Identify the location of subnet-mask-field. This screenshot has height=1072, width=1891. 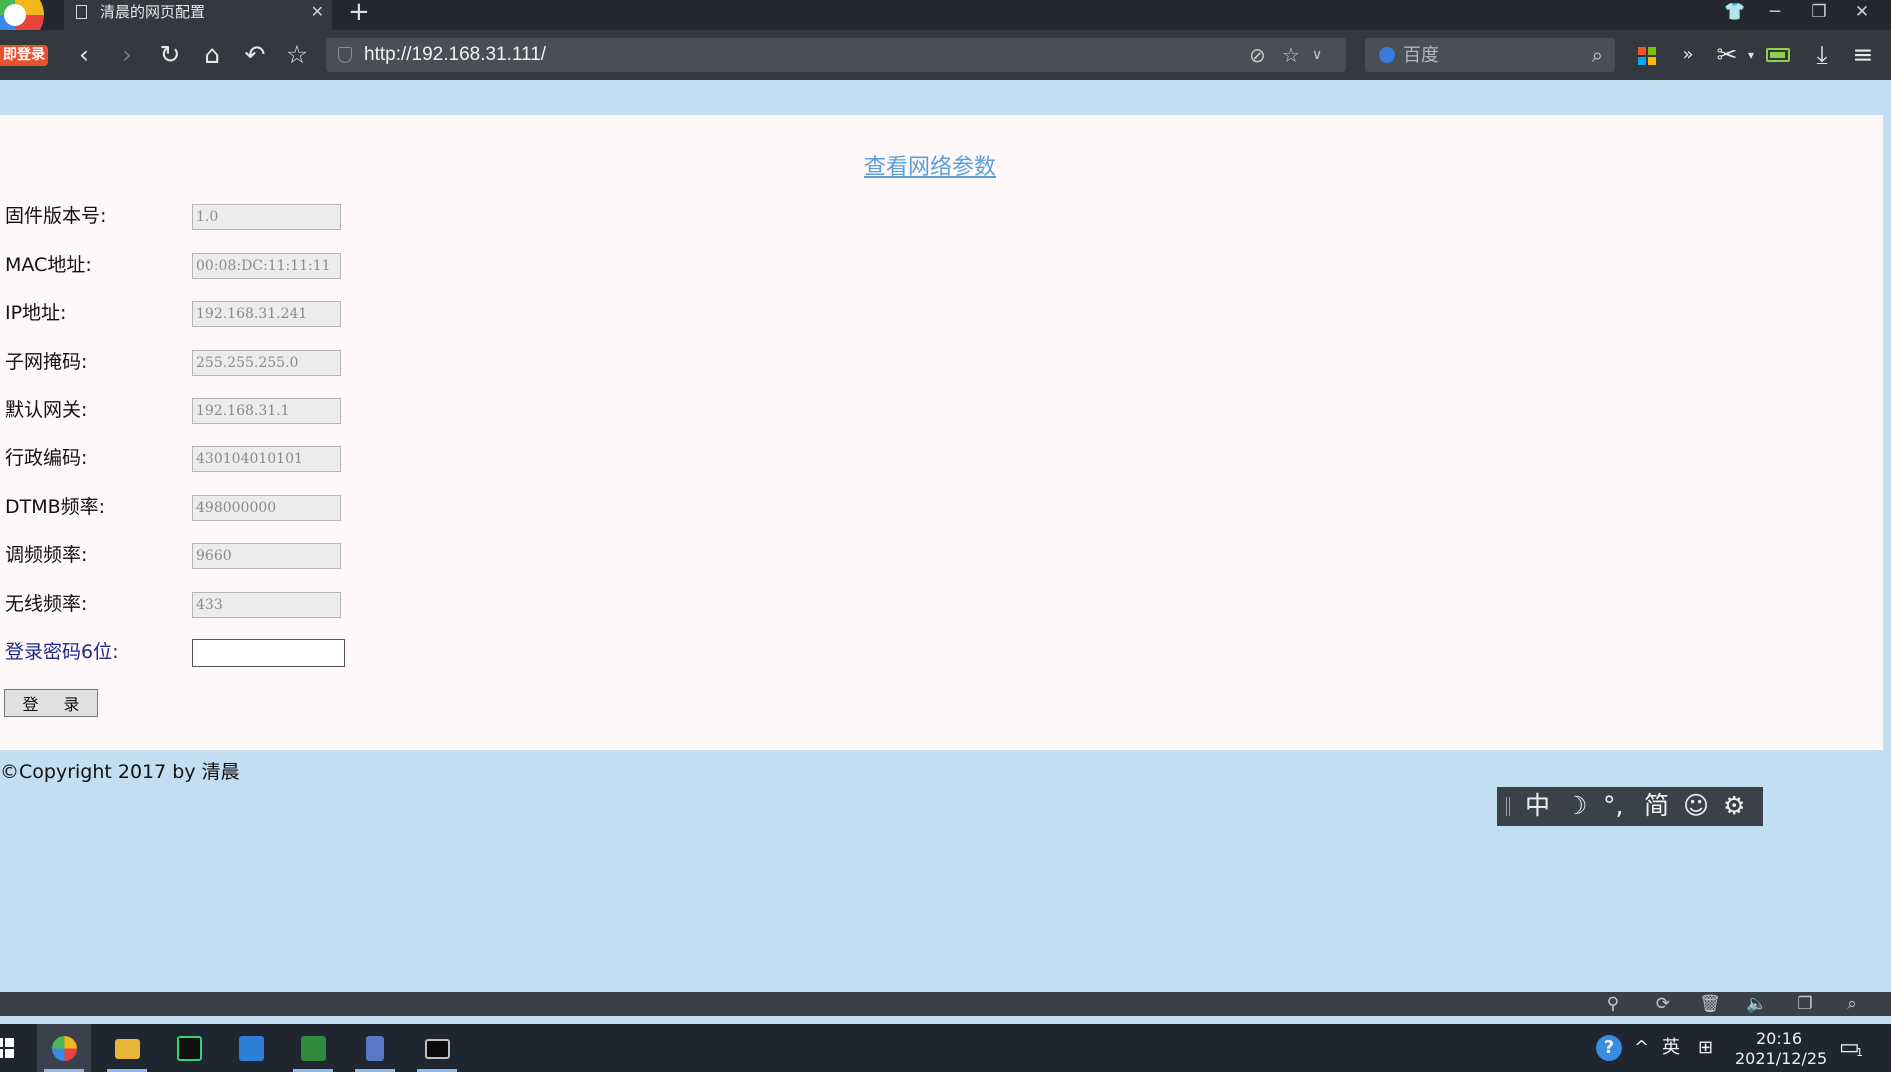
(266, 363).